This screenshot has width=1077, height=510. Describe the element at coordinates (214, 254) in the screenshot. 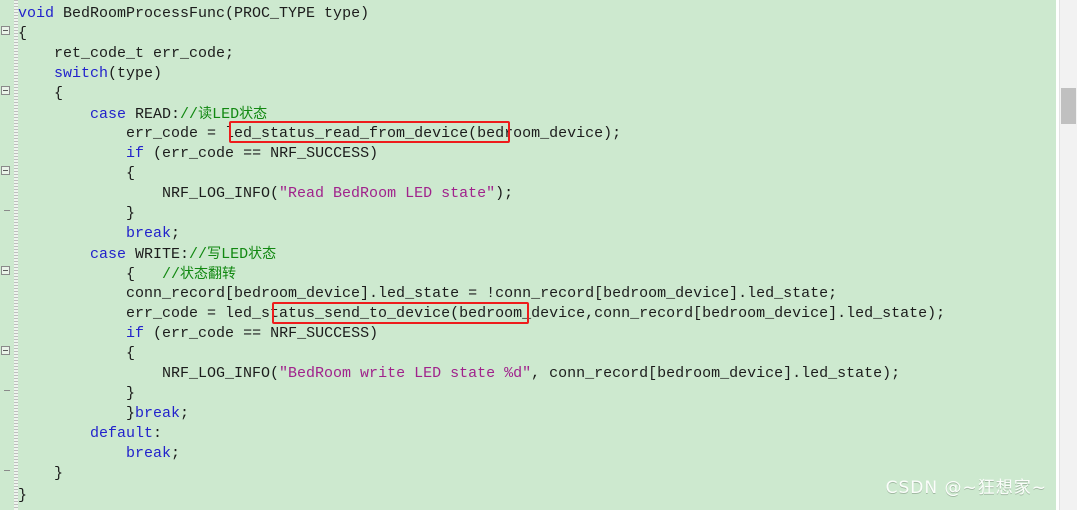

I see `code-token: 写` at that location.